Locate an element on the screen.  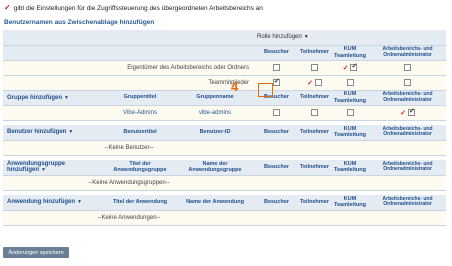
group-title: Vibe-Admins is located at coordinates (140, 113).